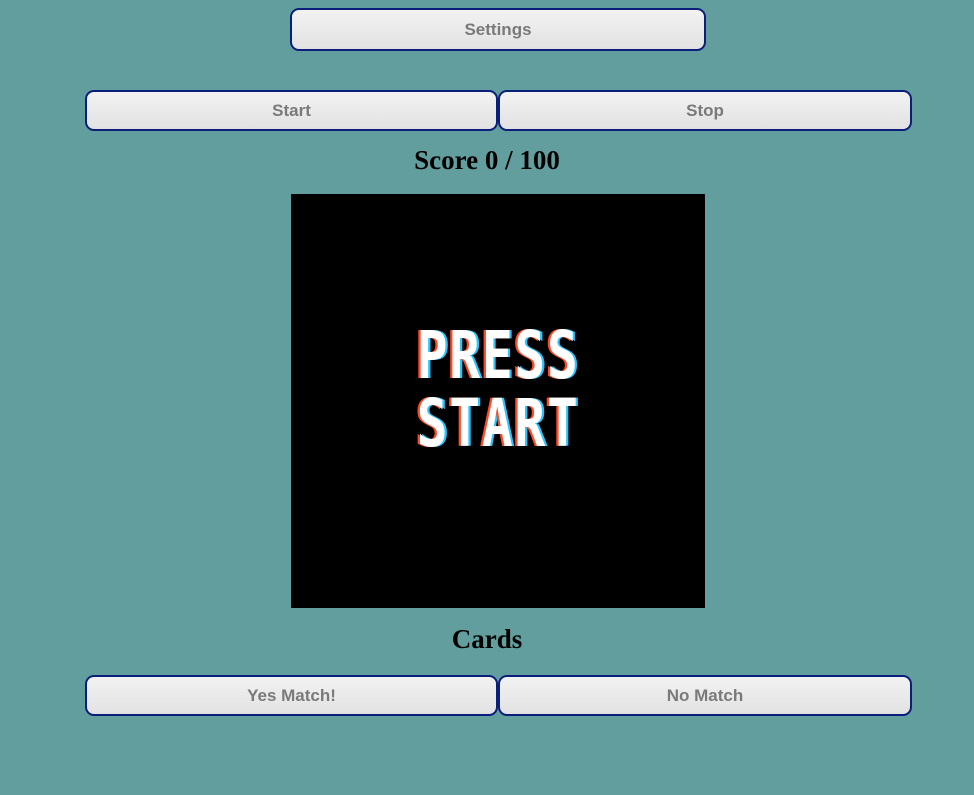  What do you see at coordinates (487, 639) in the screenshot?
I see `cards-heading: Cards` at bounding box center [487, 639].